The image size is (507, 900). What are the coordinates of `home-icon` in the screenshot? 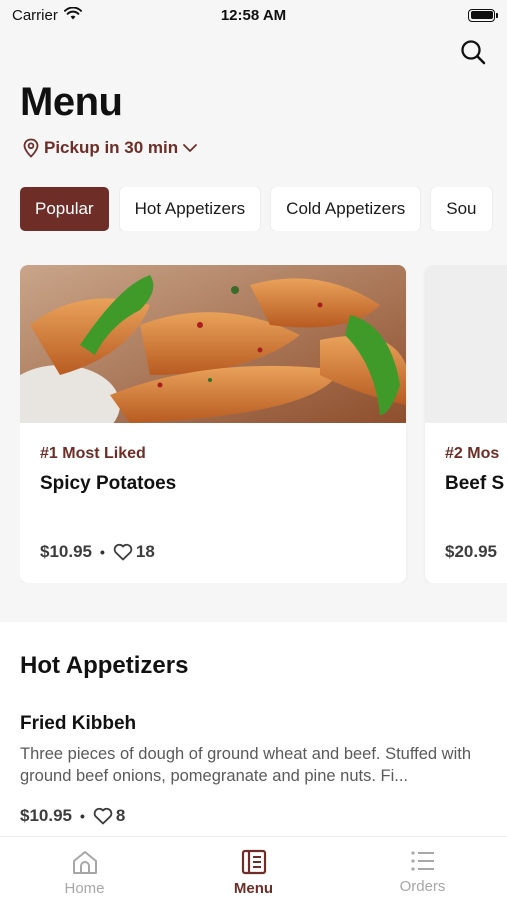 It's located at (84, 862).